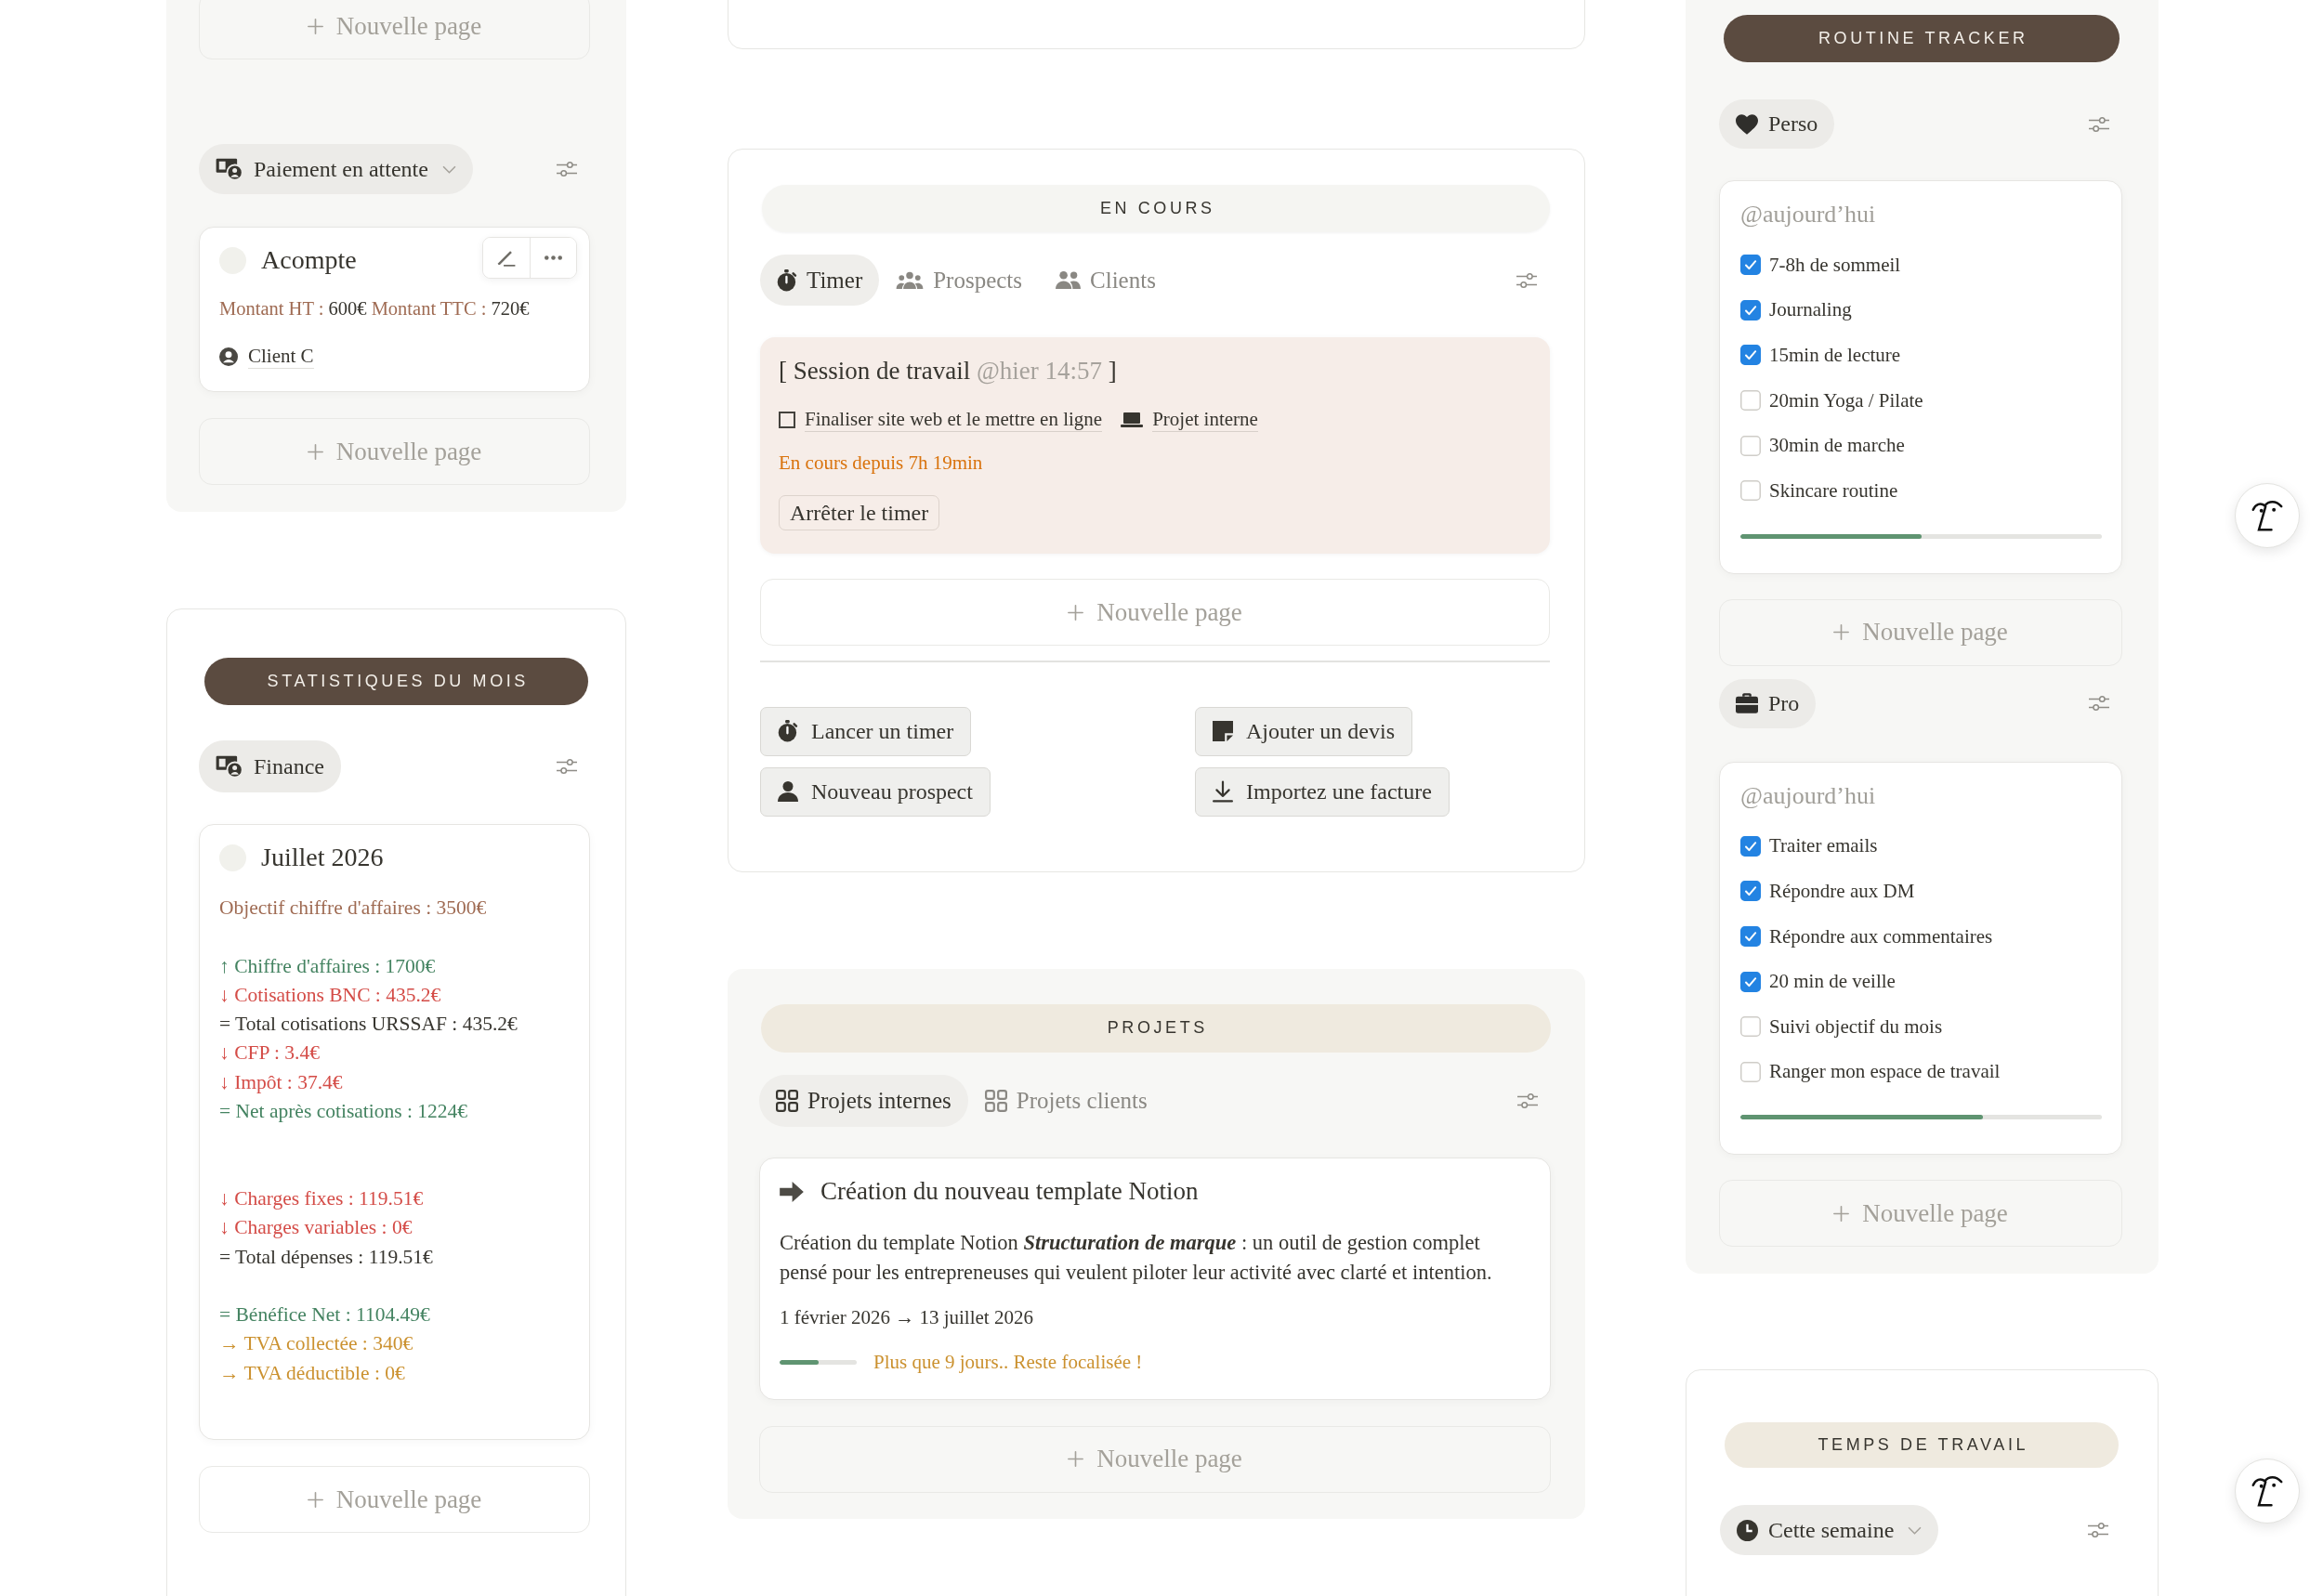  What do you see at coordinates (336, 169) in the screenshot?
I see `view-dropdown: Paiement en attente` at bounding box center [336, 169].